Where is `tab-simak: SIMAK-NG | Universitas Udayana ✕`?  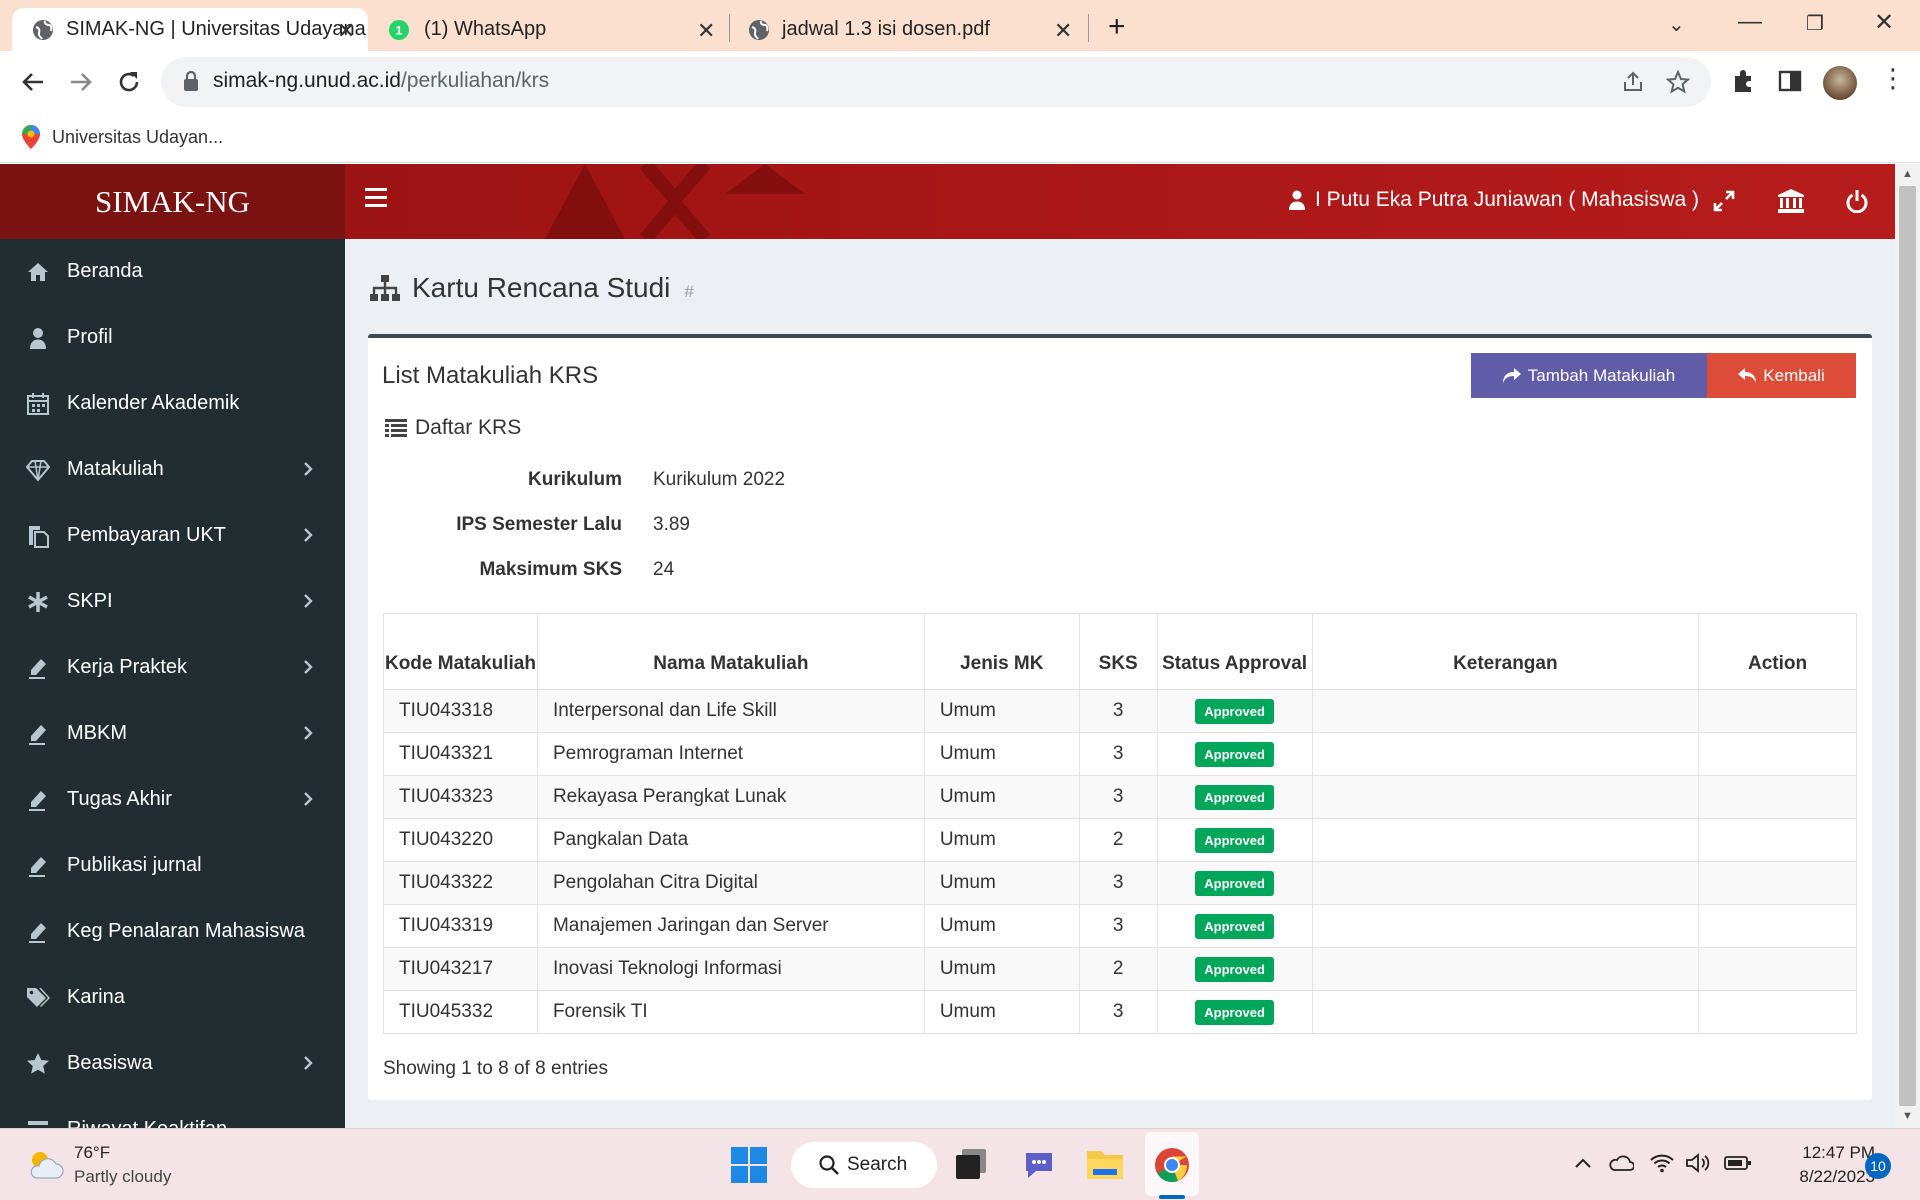
tab-simak: SIMAK-NG | Universitas Udayana ✕ is located at coordinates (190, 29).